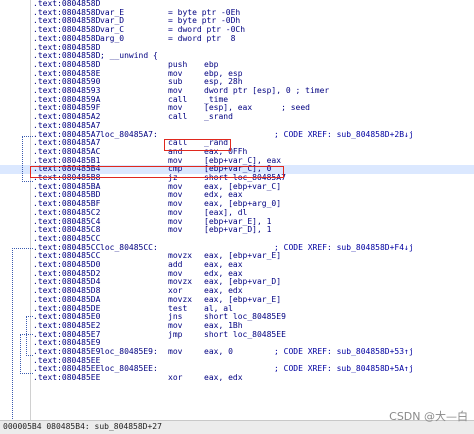 This screenshot has width=474, height=434. What do you see at coordinates (218, 117) in the screenshot?
I see `operands: _srand` at bounding box center [218, 117].